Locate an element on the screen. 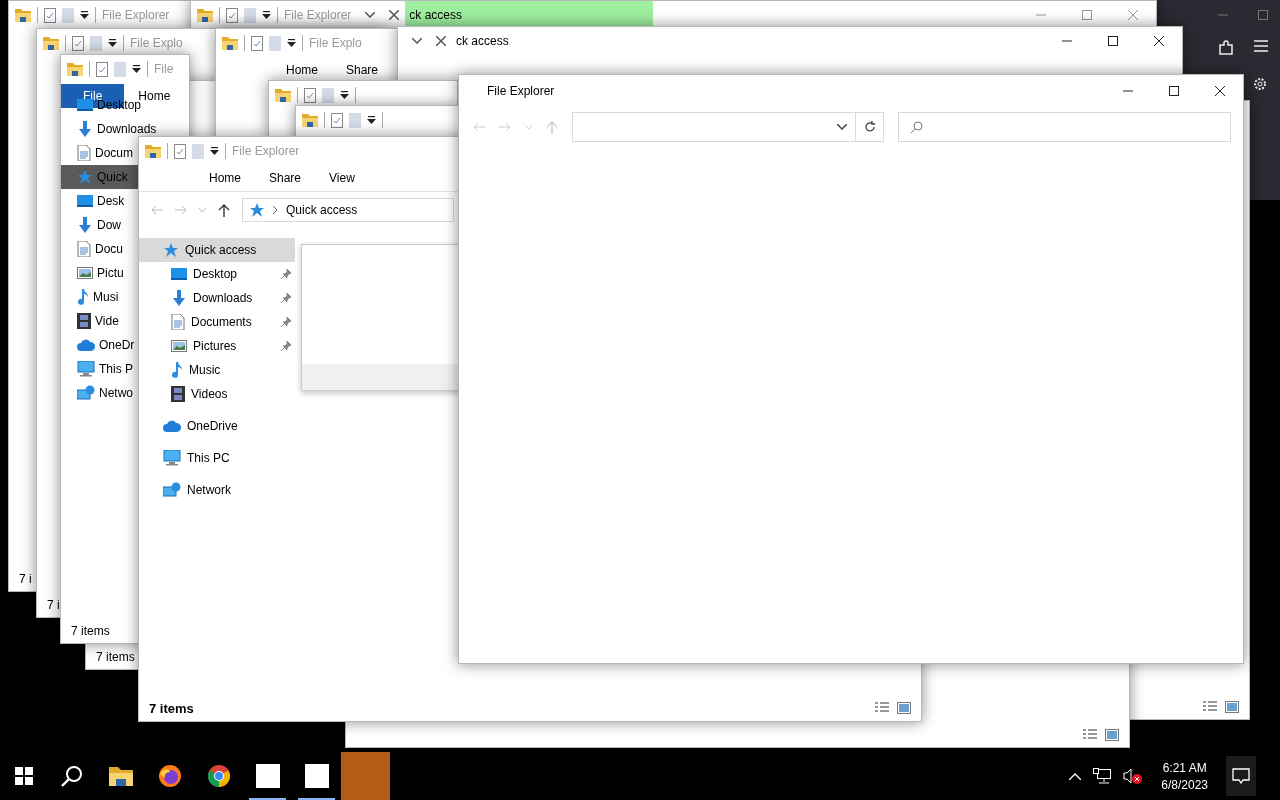  nav-item: Videos is located at coordinates (217, 394).